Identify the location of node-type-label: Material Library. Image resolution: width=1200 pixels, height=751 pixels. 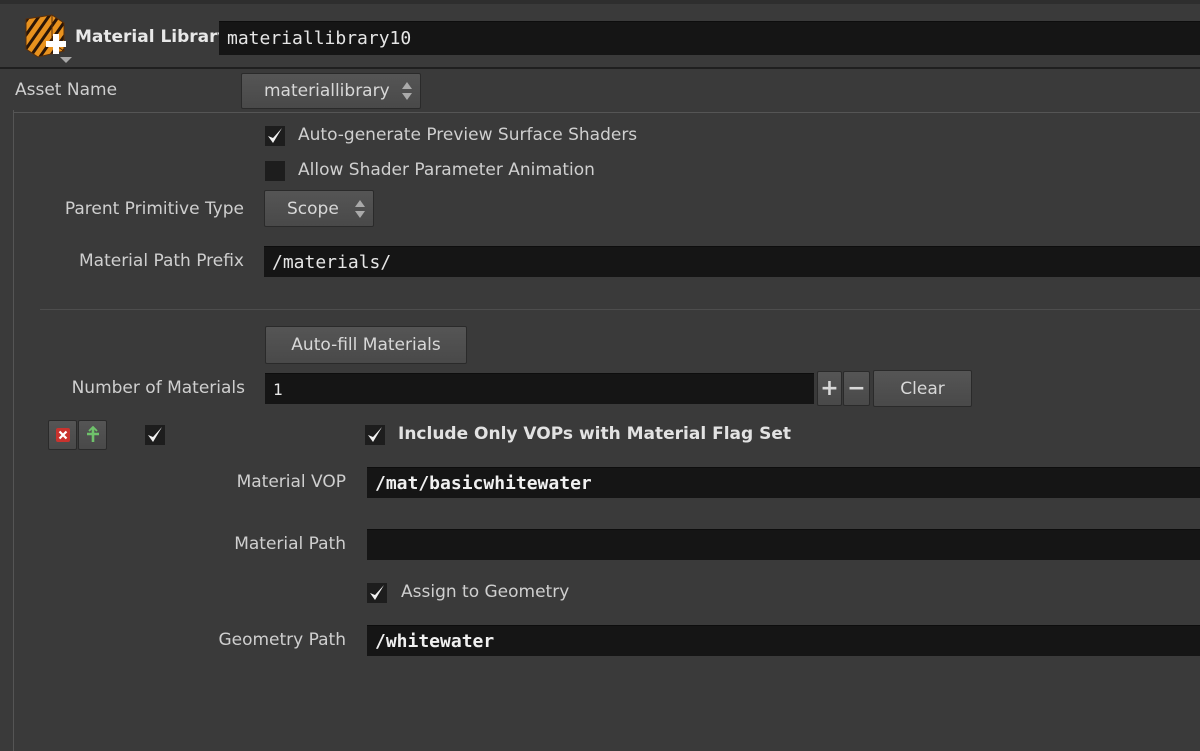
(152, 37).